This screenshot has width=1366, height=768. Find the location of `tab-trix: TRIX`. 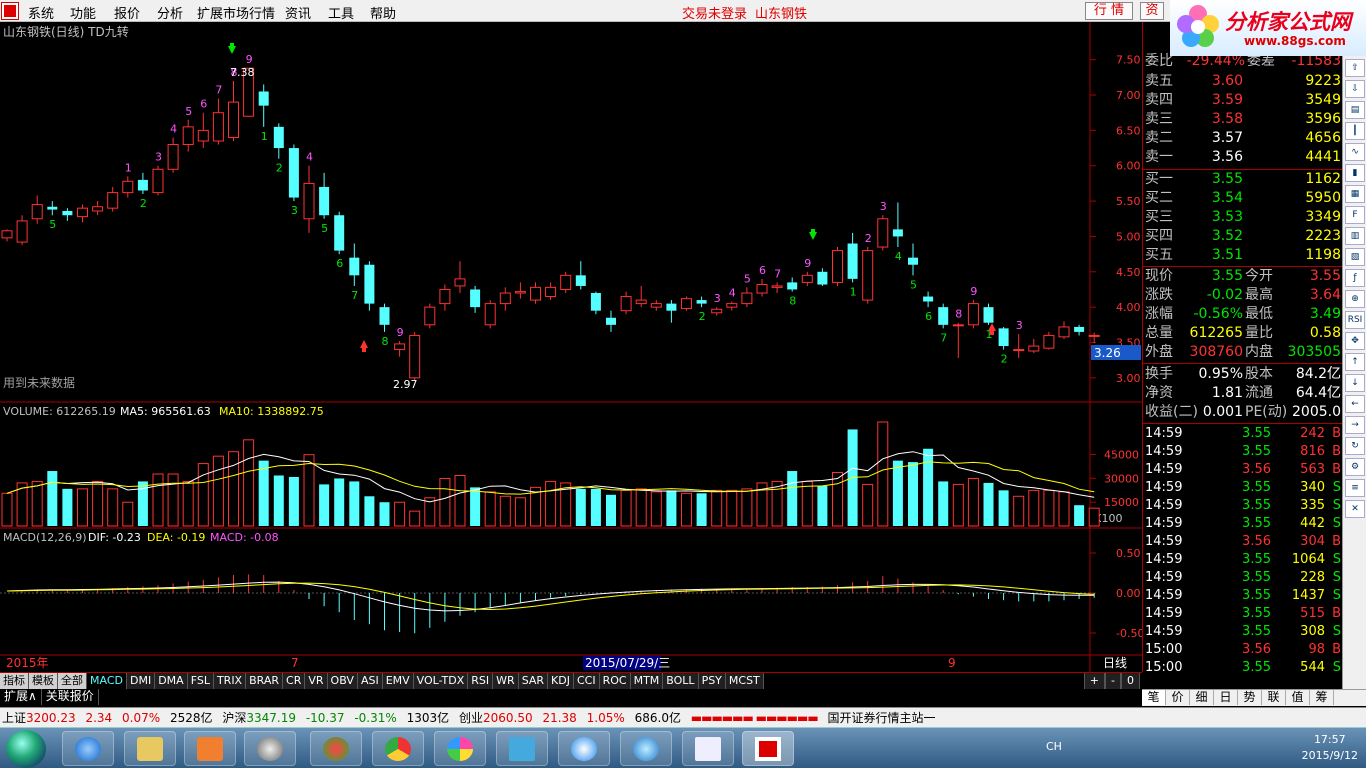

tab-trix: TRIX is located at coordinates (230, 681).